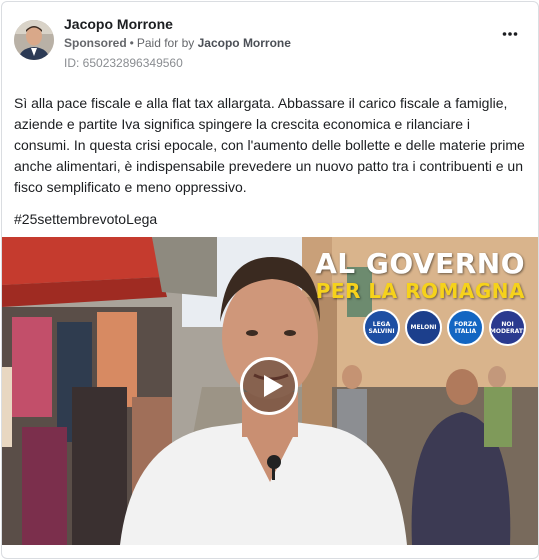 This screenshot has width=539, height=560. I want to click on hashtag-link: #25settembrevotoLega, so click(85, 219).